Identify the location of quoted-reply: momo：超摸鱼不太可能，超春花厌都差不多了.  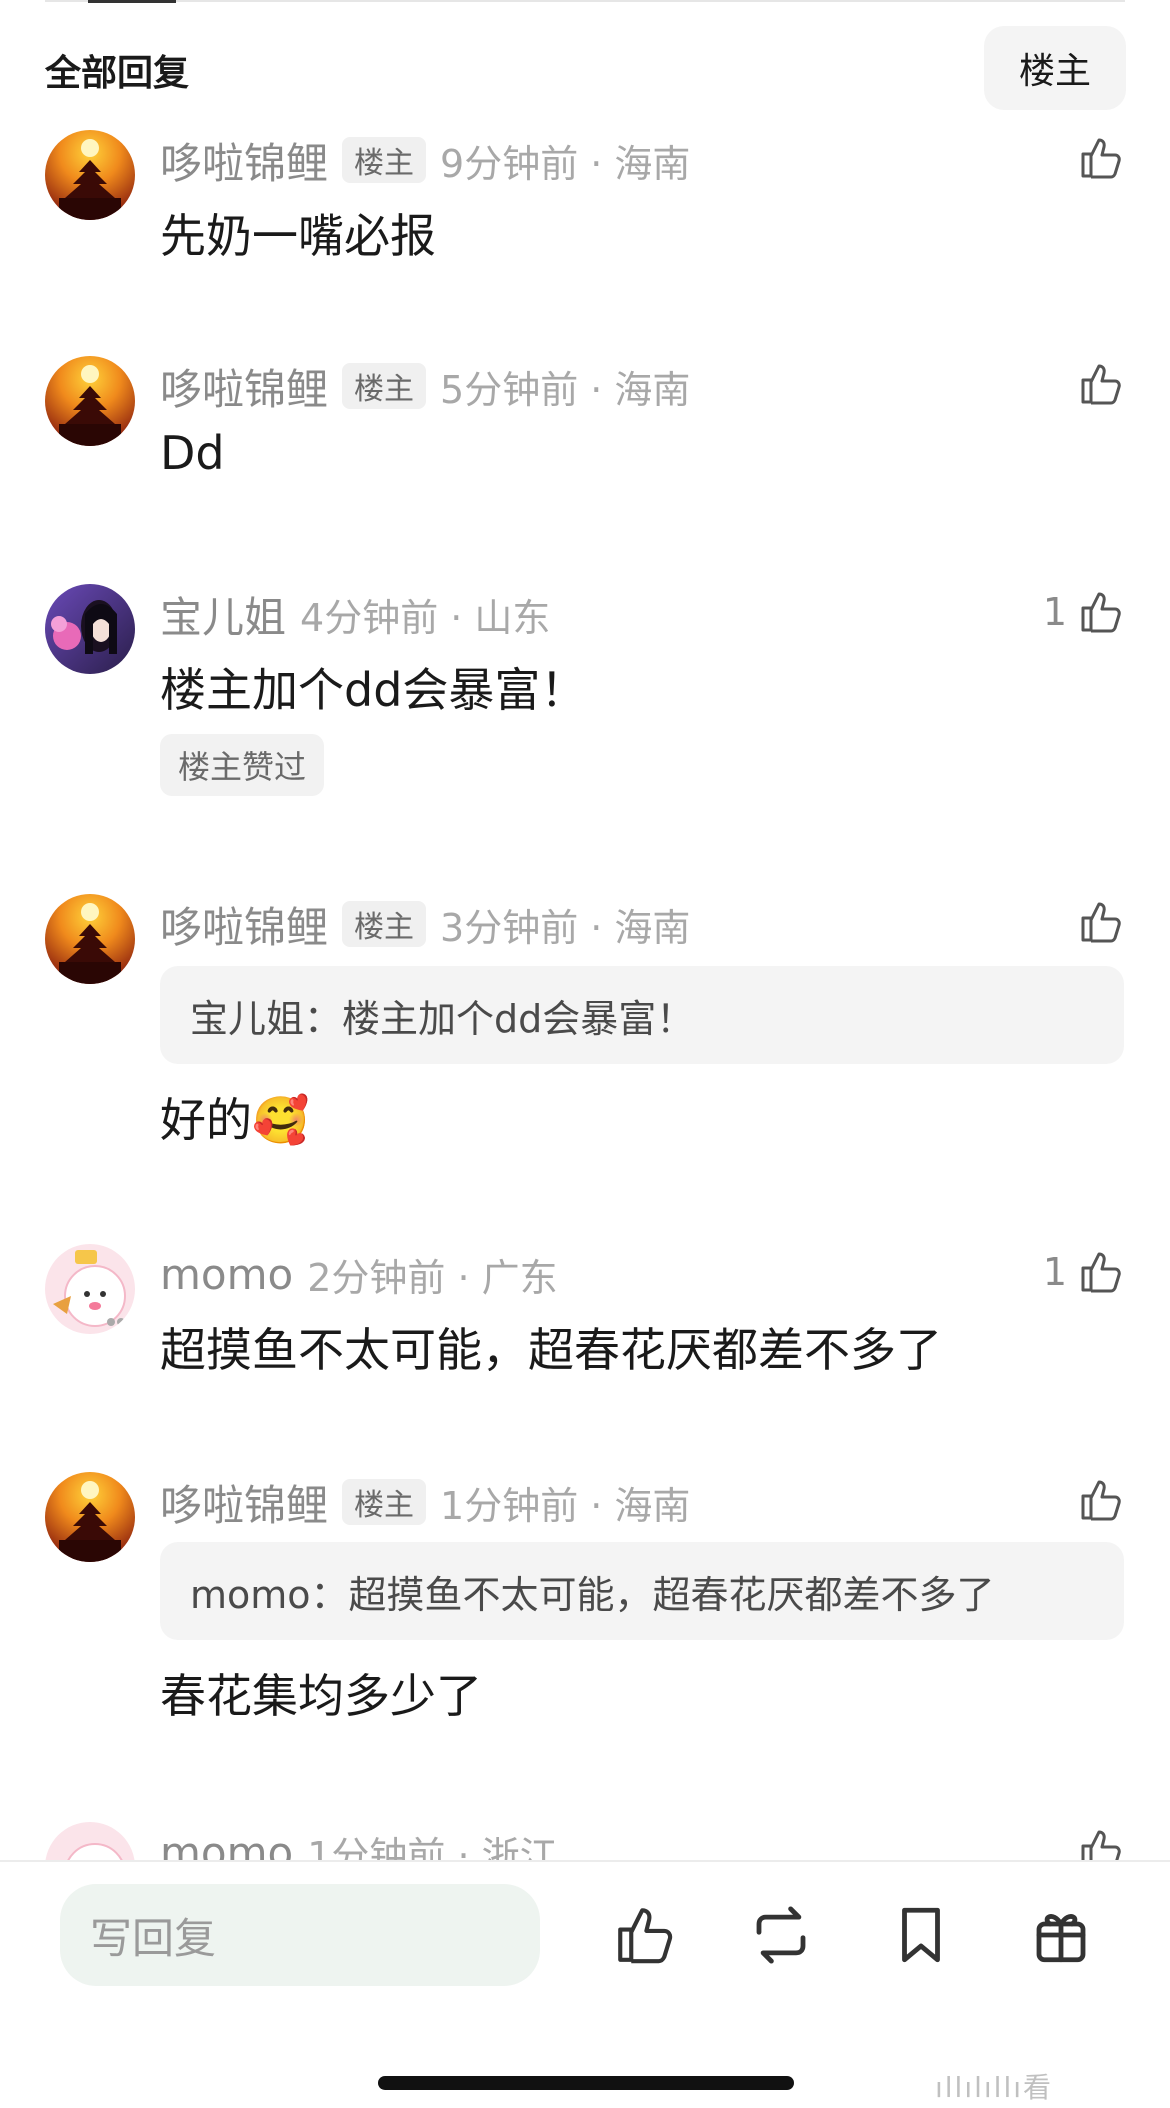
(642, 1591).